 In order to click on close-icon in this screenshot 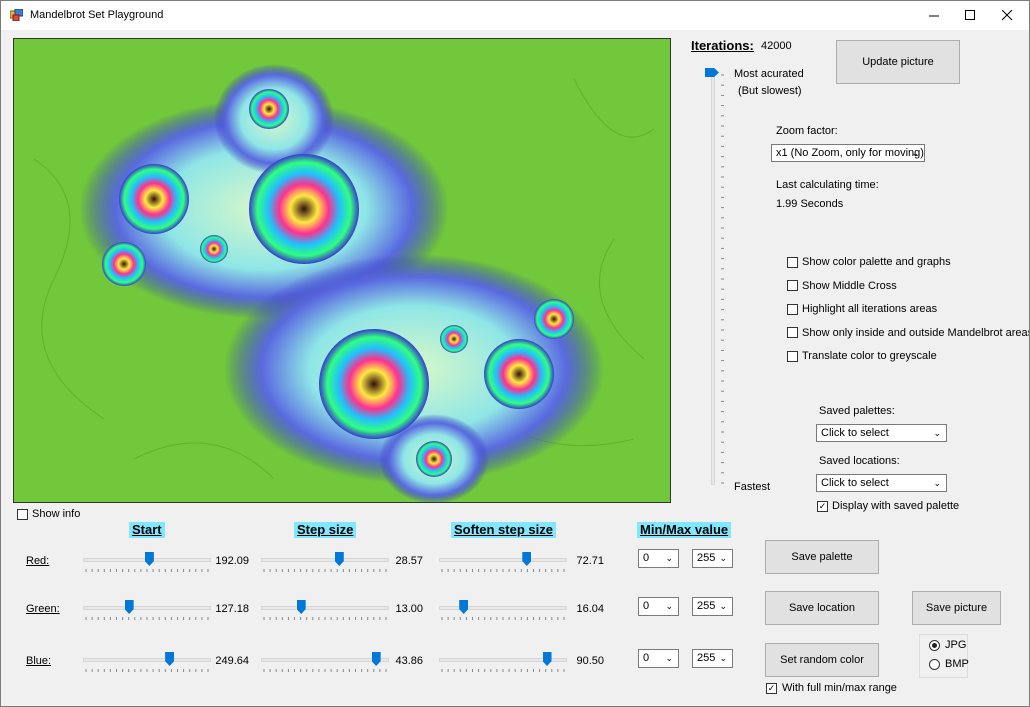, I will do `click(1006, 15)`.